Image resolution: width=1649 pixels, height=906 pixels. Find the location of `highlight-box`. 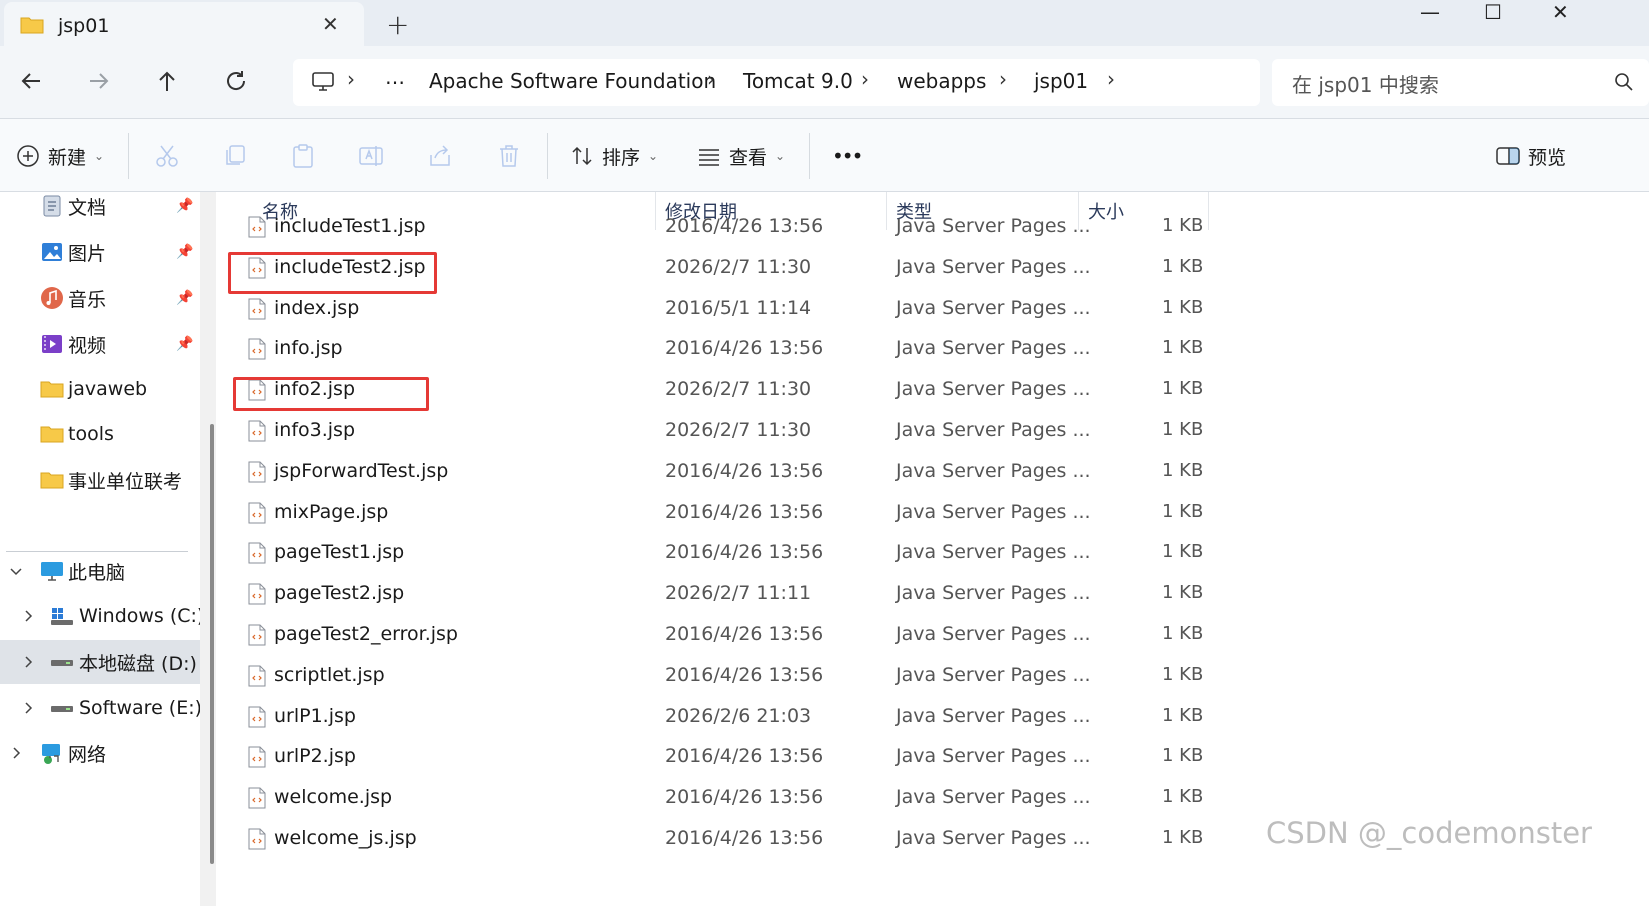

highlight-box is located at coordinates (331, 394).